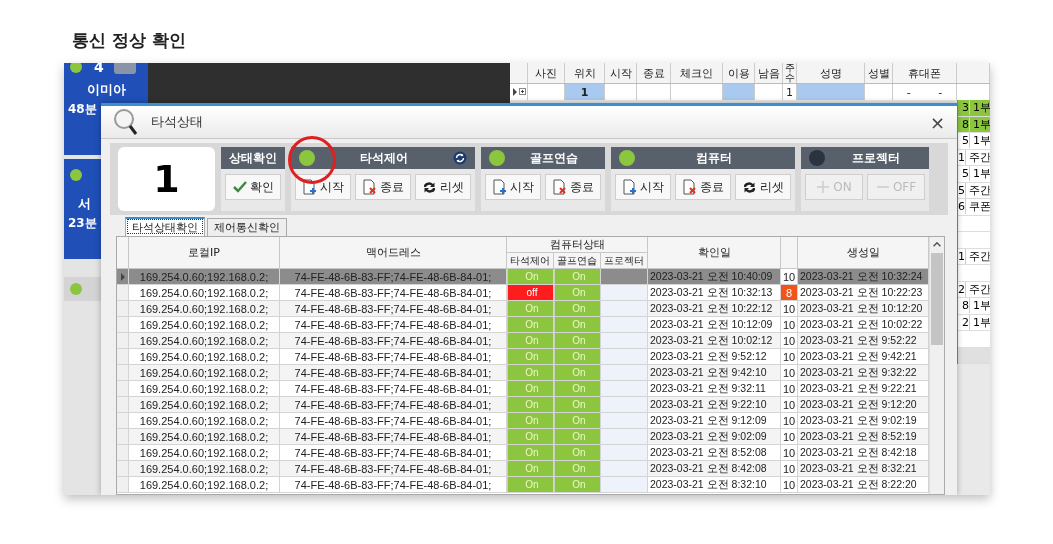 This screenshot has width=1053, height=544. What do you see at coordinates (863, 373) in the screenshot?
I see `table-cell: 2023-03-21 오전 9:32:22` at bounding box center [863, 373].